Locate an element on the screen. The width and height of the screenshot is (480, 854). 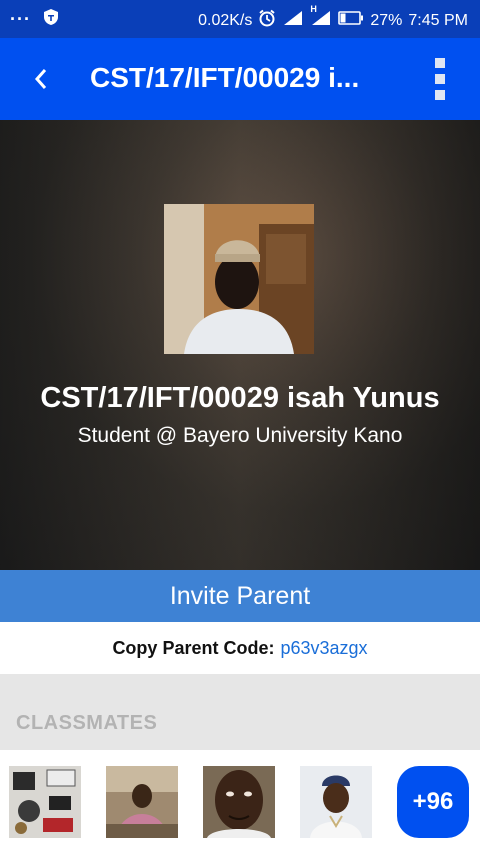
chevron-left-icon is located at coordinates (40, 79).